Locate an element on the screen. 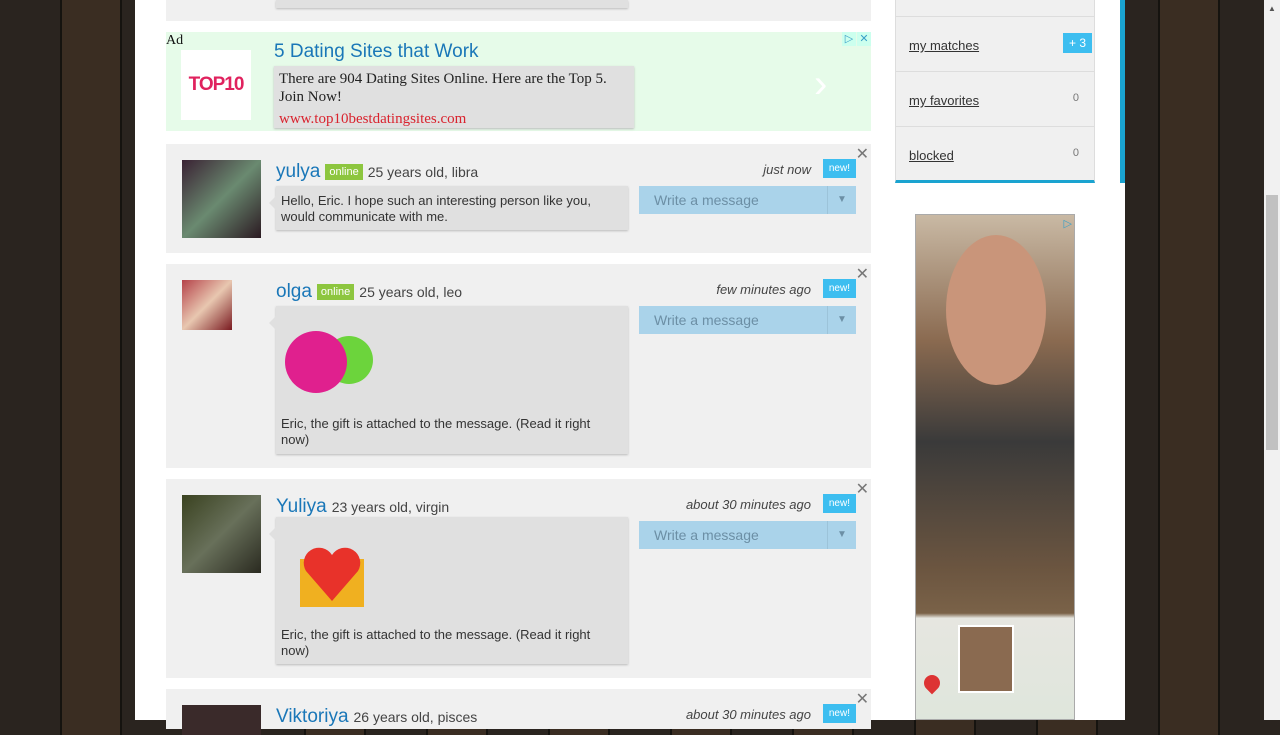 The width and height of the screenshot is (1280, 735). sender-meta: 25 years old, leo is located at coordinates (411, 292).